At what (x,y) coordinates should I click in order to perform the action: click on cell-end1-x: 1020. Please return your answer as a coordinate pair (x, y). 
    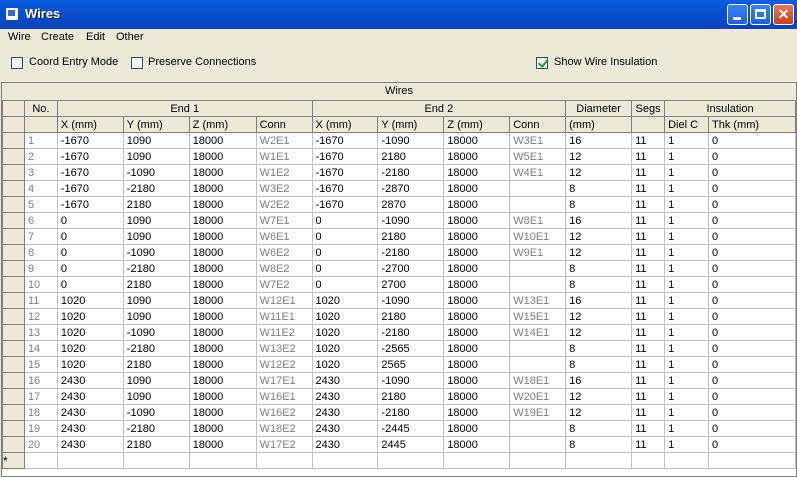
    Looking at the image, I should click on (90, 348).